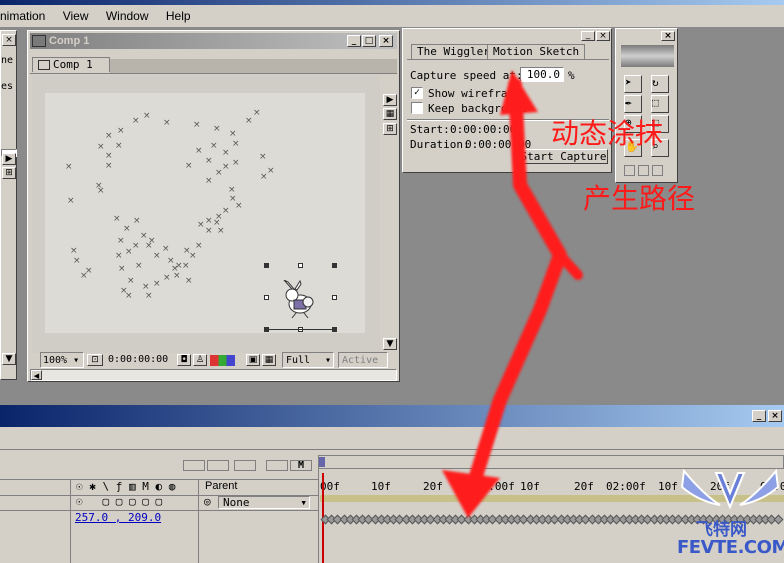  What do you see at coordinates (301, 465) in the screenshot?
I see `brainstorm-icon: M` at bounding box center [301, 465].